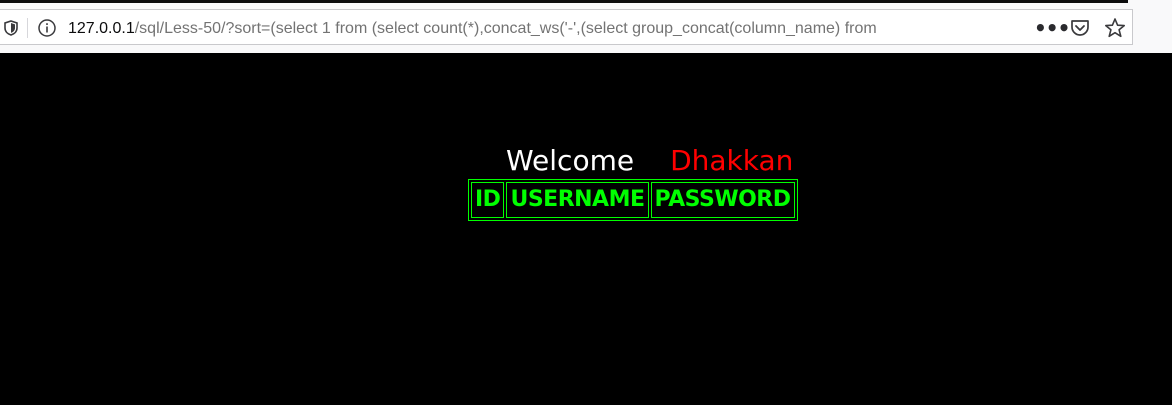 This screenshot has width=1172, height=405. I want to click on url-fade-overlay, so click(972, 28).